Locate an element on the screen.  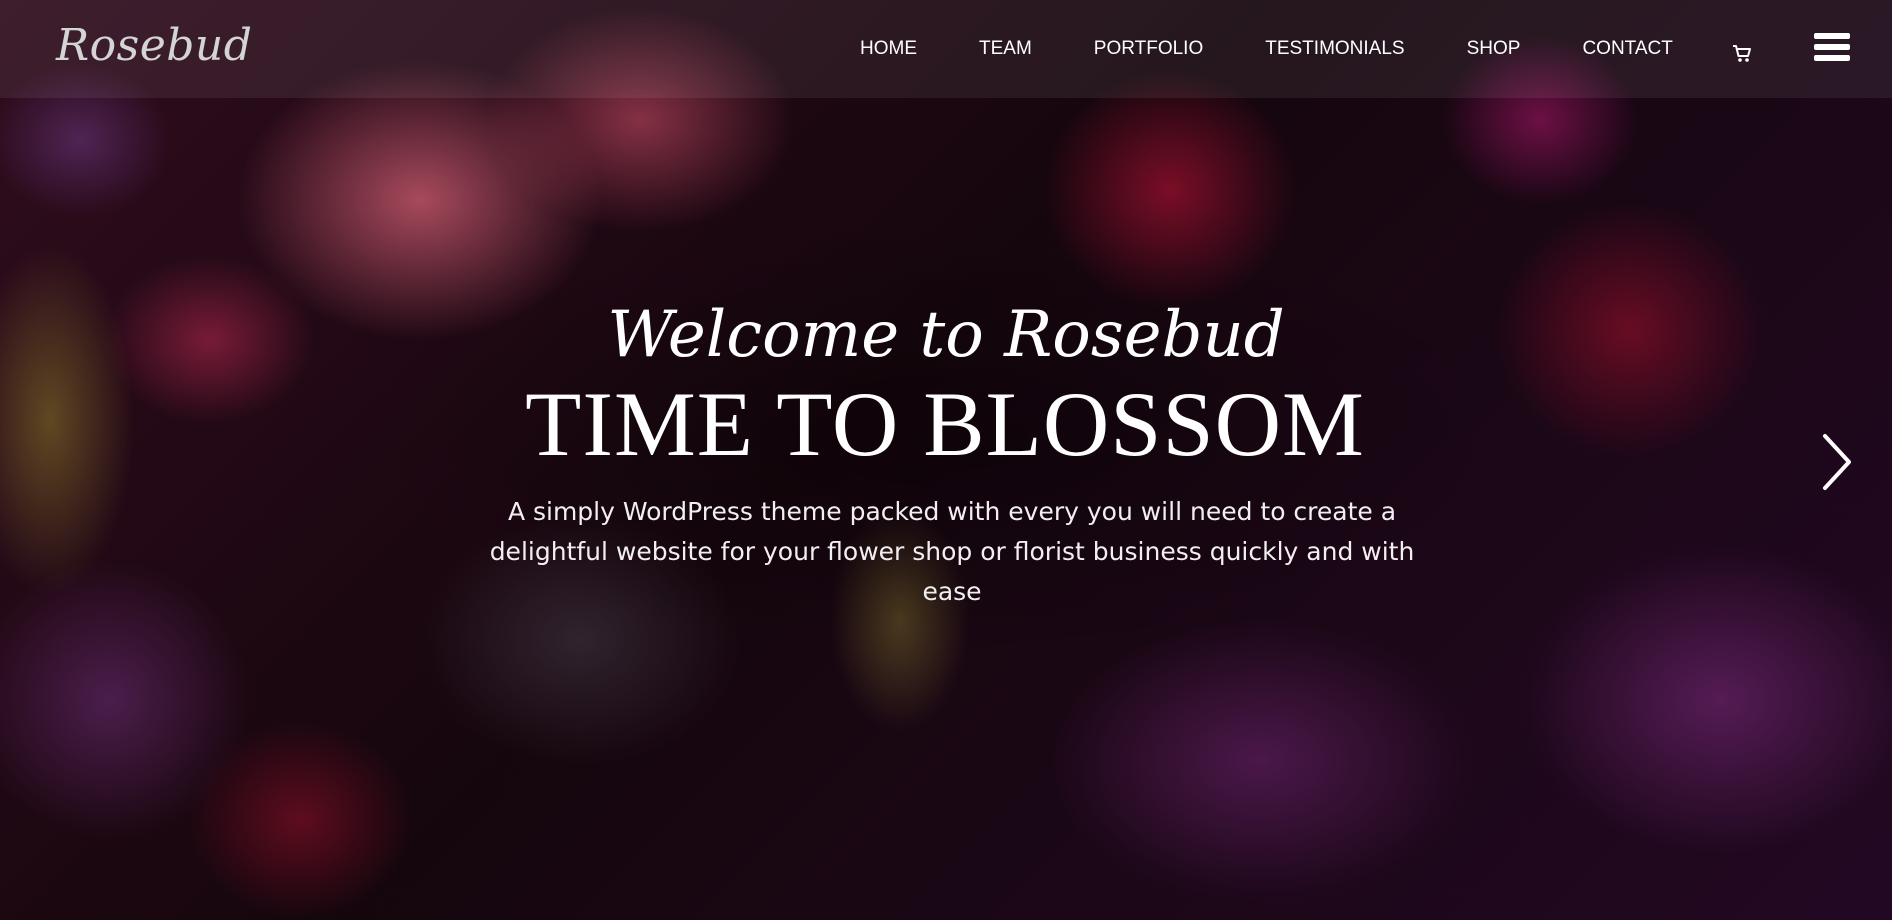
hero-welcome-text: Welcome to Rosebud is located at coordinates (946, 335).